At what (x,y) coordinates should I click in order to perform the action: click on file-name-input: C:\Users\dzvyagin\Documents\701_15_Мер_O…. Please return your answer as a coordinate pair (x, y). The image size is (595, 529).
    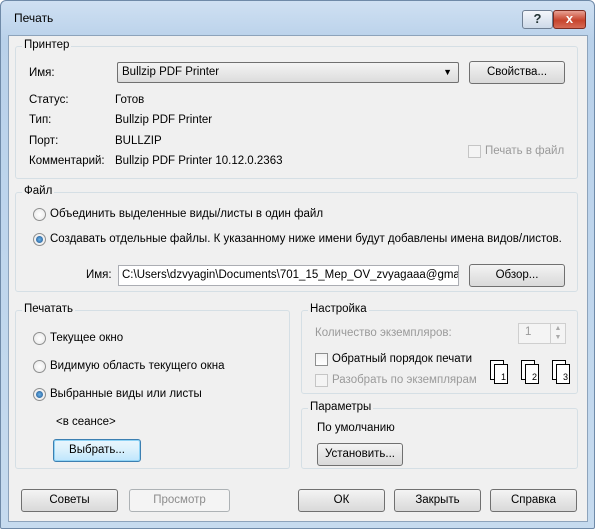
    Looking at the image, I should click on (288, 275).